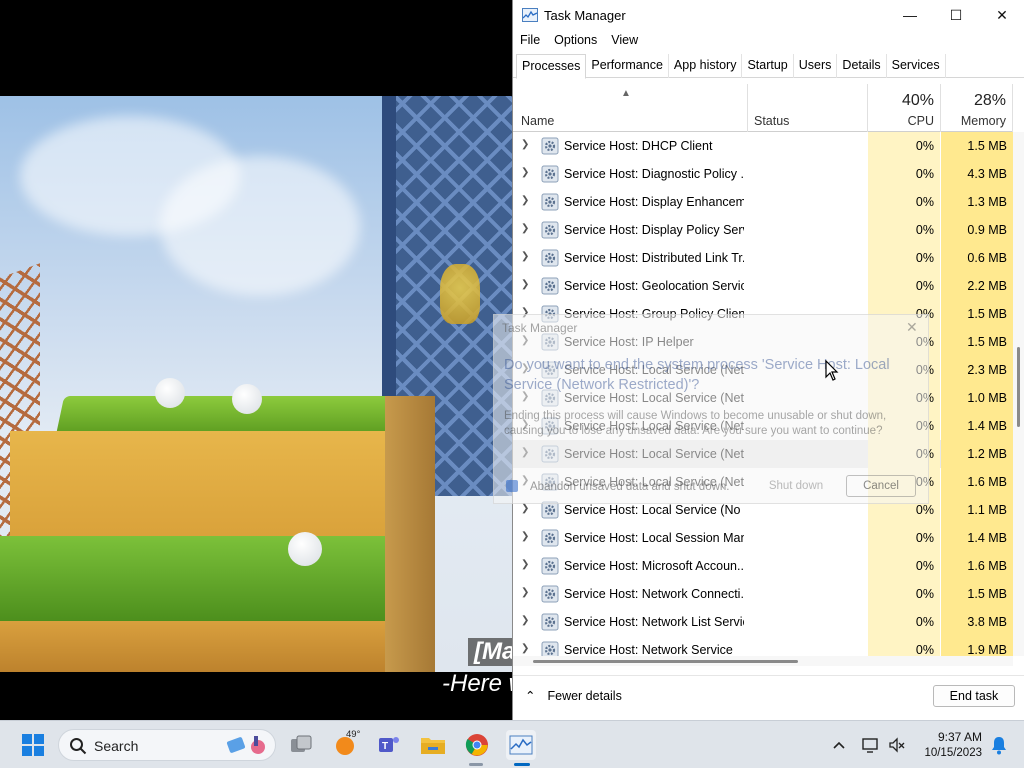 This screenshot has height=768, width=1024. What do you see at coordinates (977, 482) in the screenshot?
I see `process-memory: 1.6 MB` at bounding box center [977, 482].